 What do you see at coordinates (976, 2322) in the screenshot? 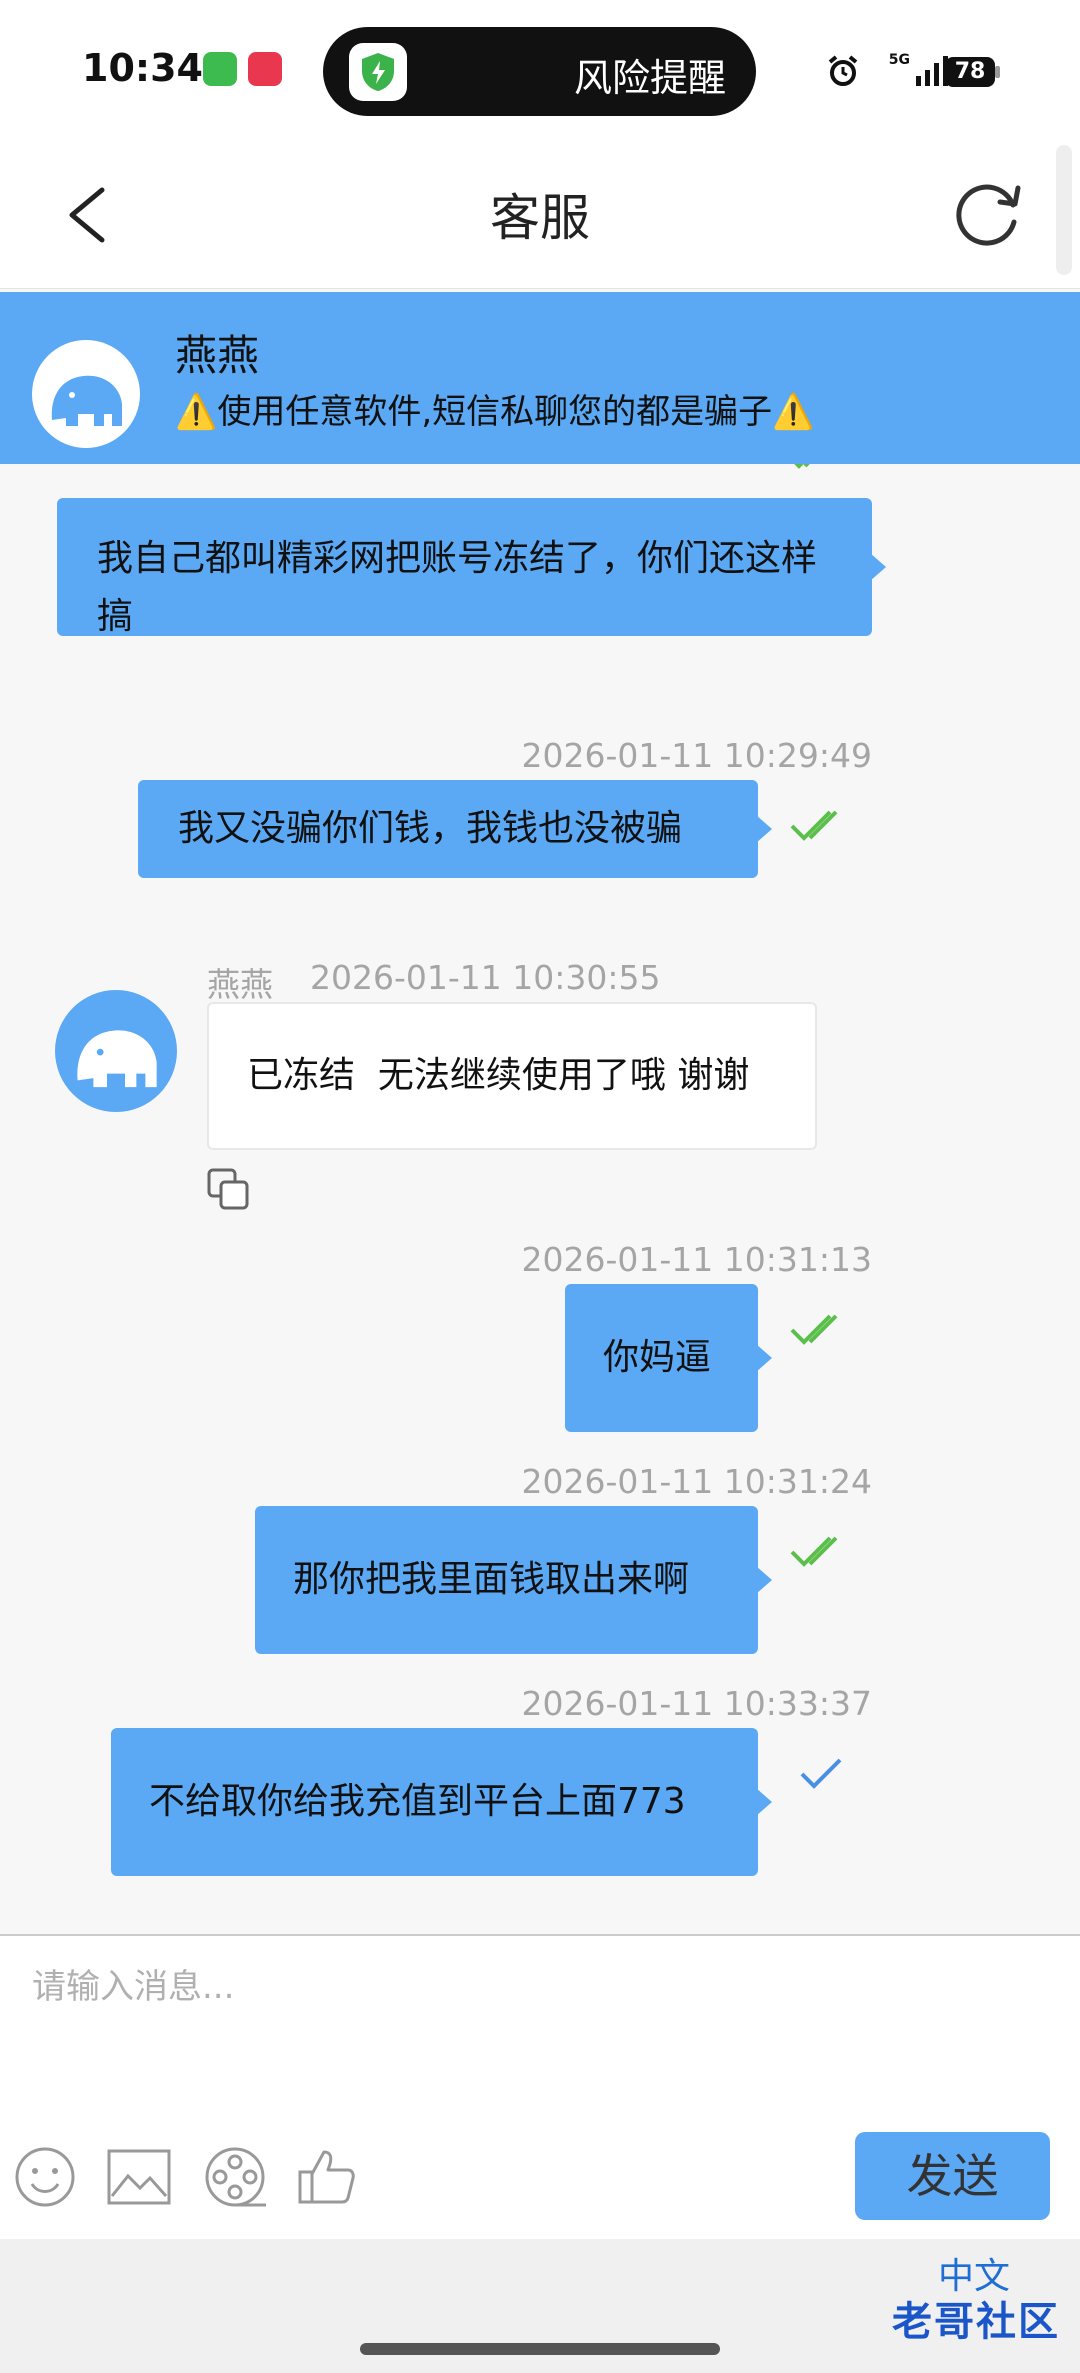
I see `watermark-logo-text: 老哥社区` at bounding box center [976, 2322].